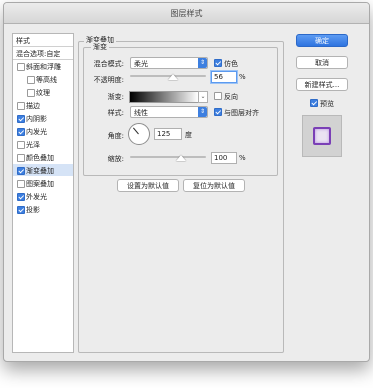 This screenshot has height=388, width=373. What do you see at coordinates (21, 145) in the screenshot?
I see `satin-checkbox` at bounding box center [21, 145].